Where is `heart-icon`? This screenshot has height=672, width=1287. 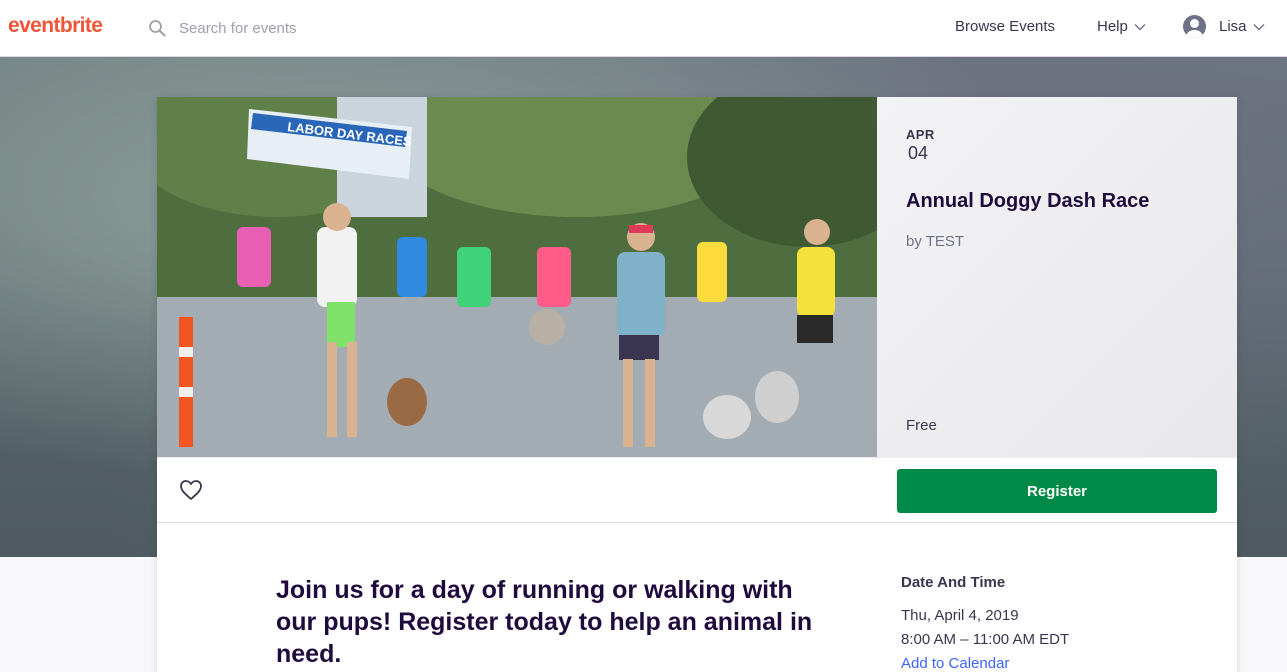 heart-icon is located at coordinates (191, 492).